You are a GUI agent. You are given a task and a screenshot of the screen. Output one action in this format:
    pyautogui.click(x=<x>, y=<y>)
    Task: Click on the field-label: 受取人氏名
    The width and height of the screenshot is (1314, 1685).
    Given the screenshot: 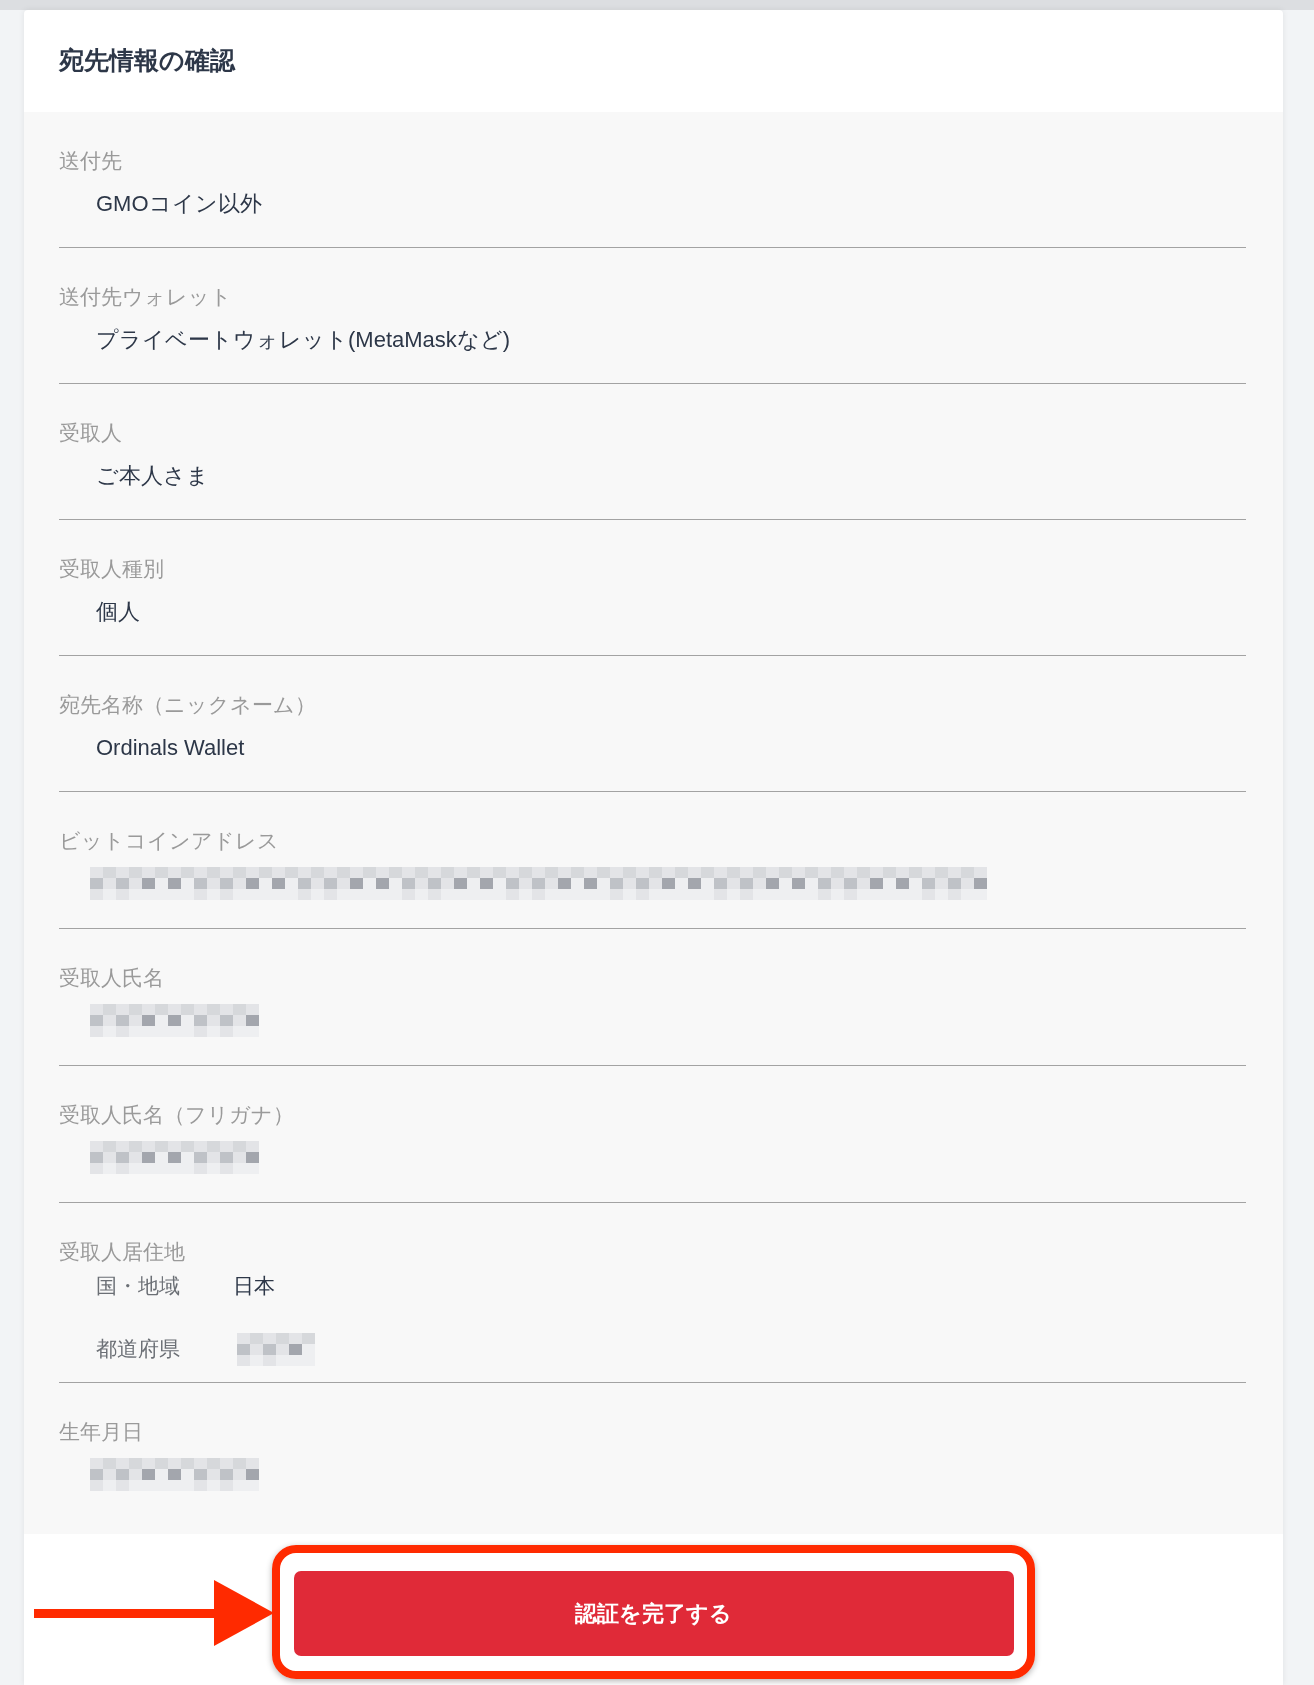 What is the action you would take?
    pyautogui.click(x=111, y=978)
    